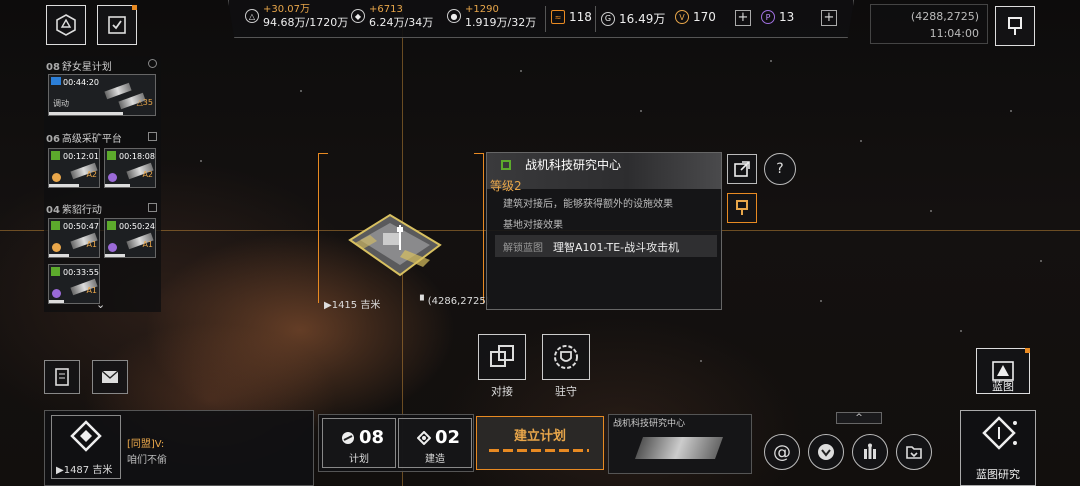 The height and width of the screenshot is (486, 1080). What do you see at coordinates (742, 169) in the screenshot?
I see `share-button` at bounding box center [742, 169].